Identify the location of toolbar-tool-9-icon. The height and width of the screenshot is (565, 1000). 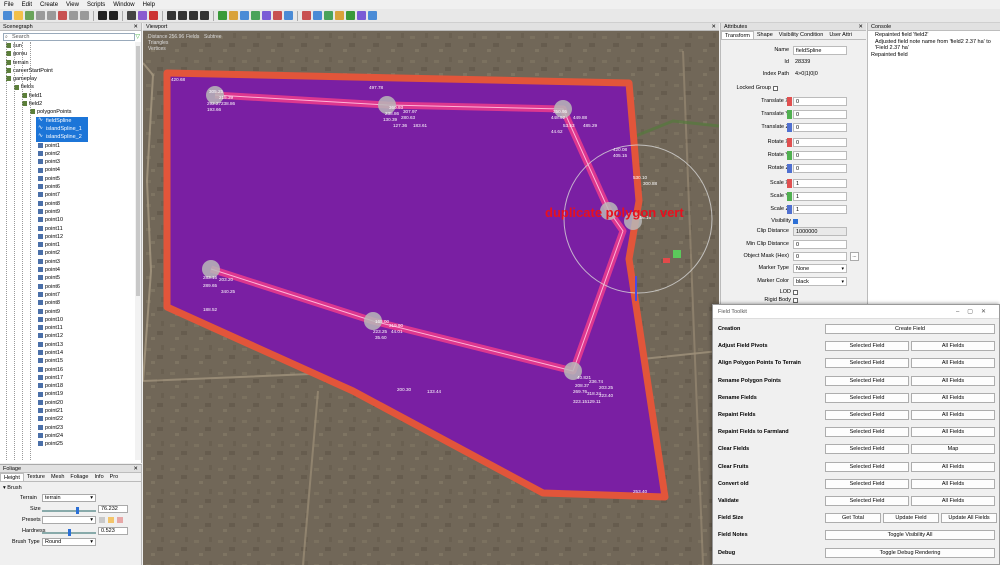
(102, 15).